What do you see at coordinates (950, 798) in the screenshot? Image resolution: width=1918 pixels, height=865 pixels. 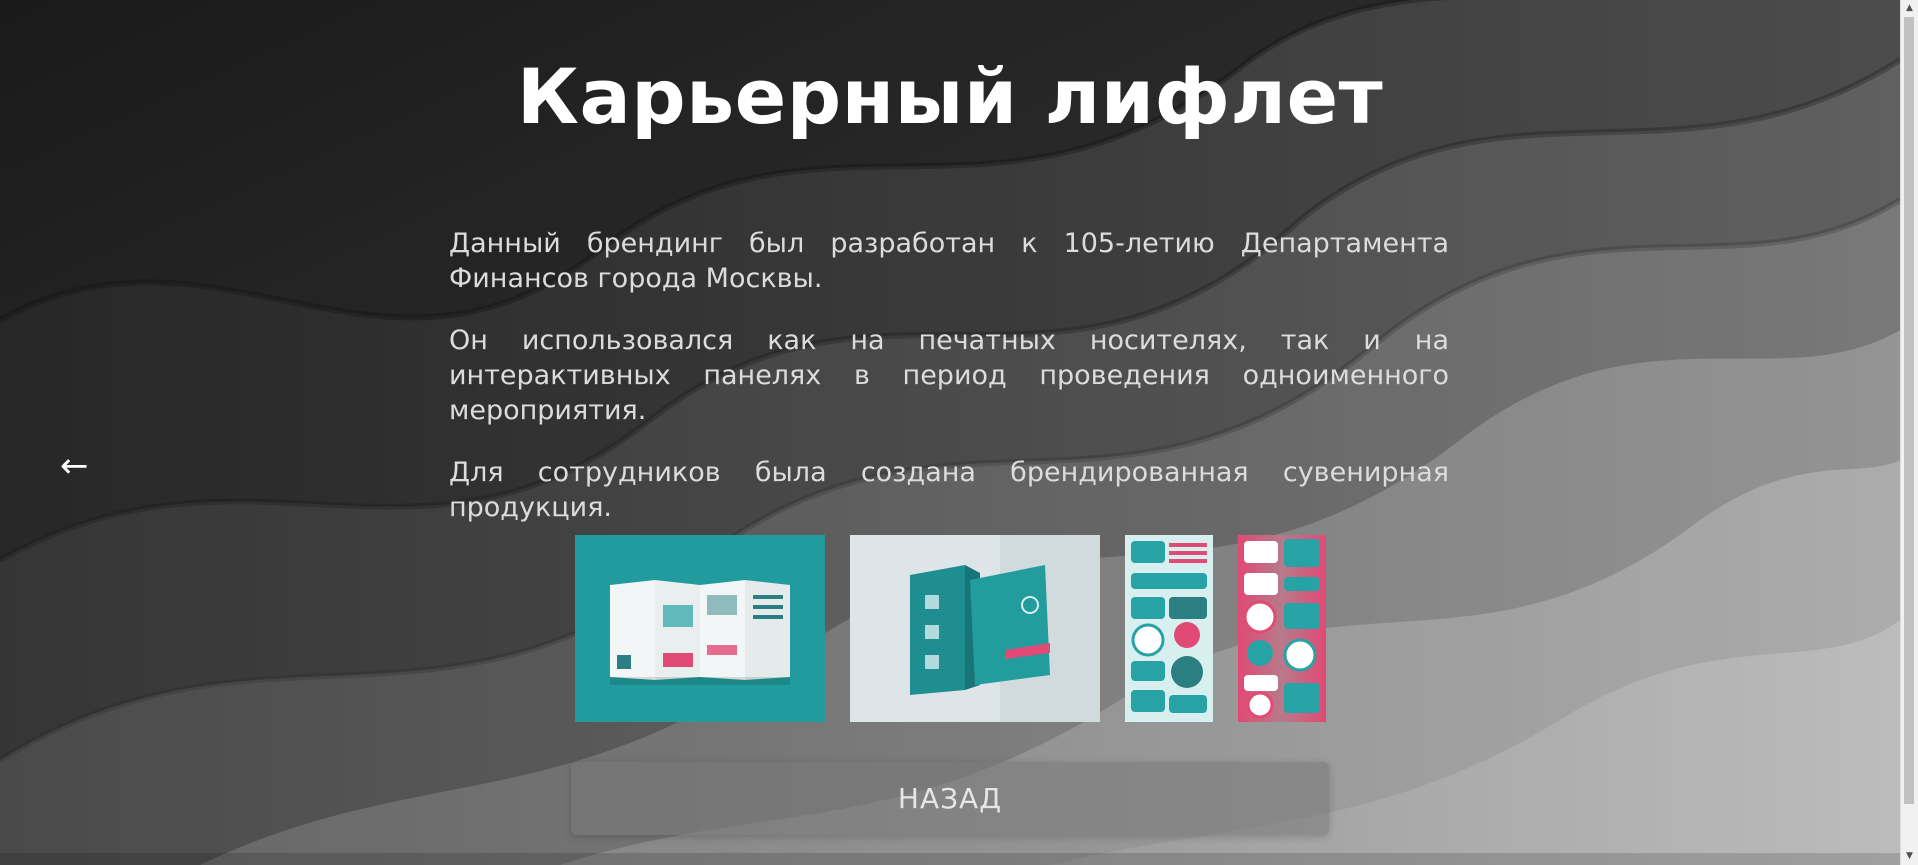 I see `back-button: НАЗАД` at bounding box center [950, 798].